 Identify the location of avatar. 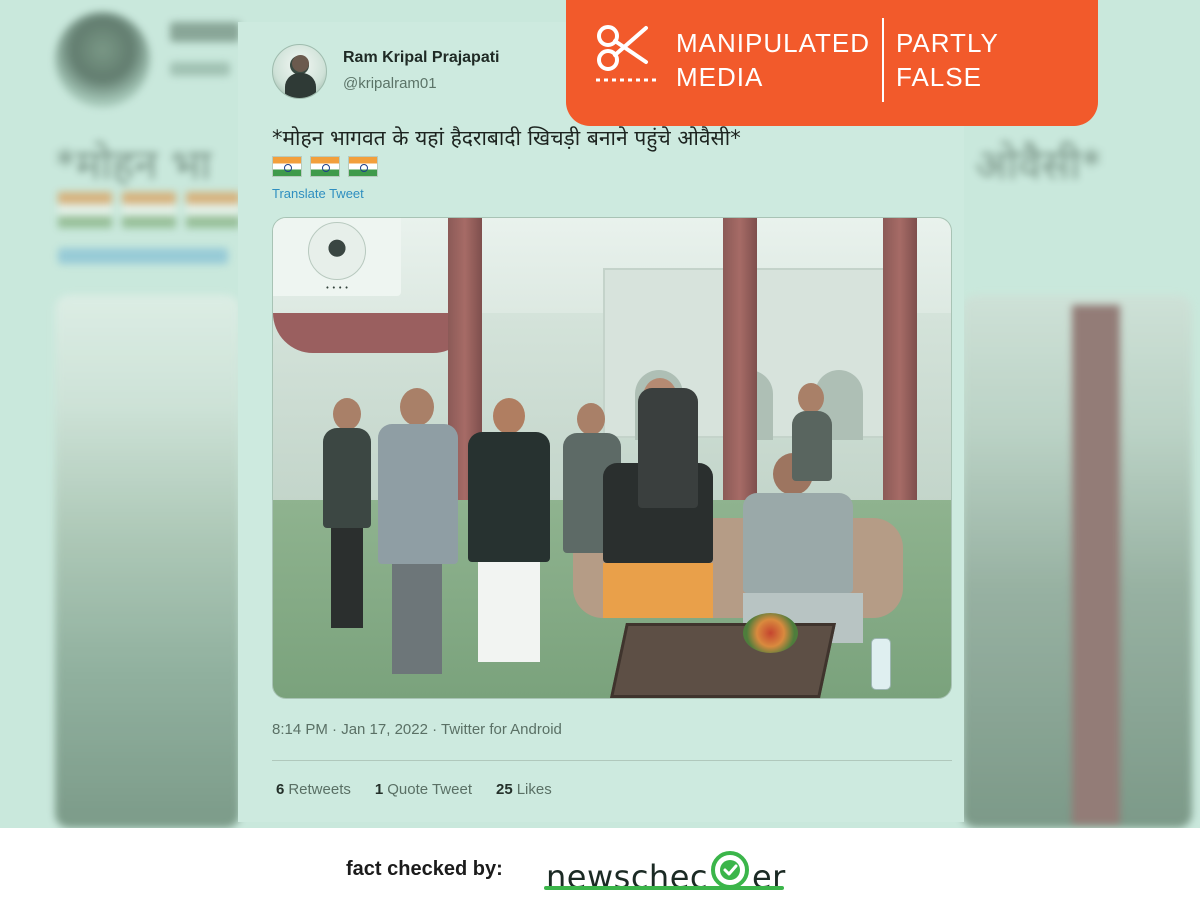
(299, 71).